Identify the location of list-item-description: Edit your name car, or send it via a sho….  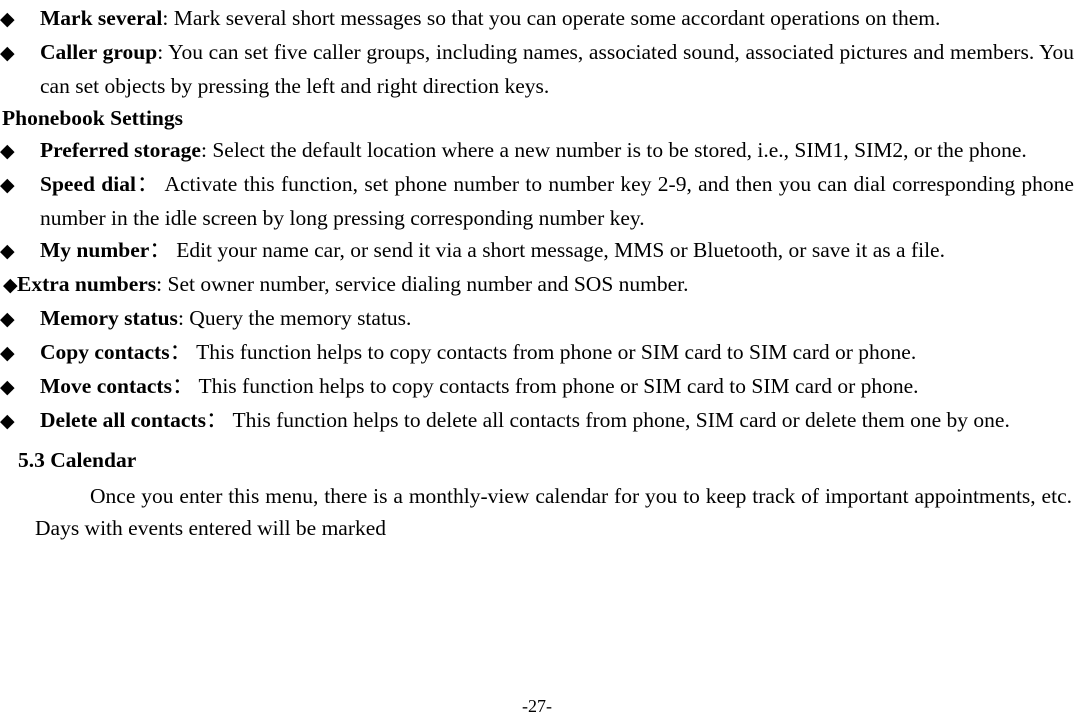
(557, 250).